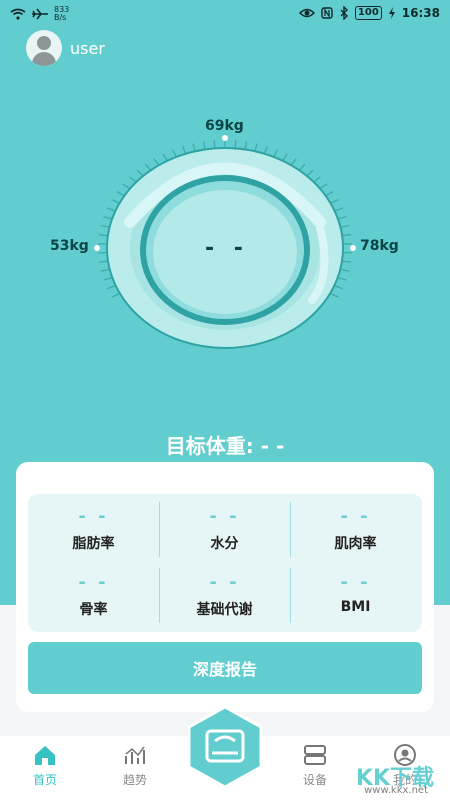  I want to click on scale-button-hexagon, so click(225, 747).